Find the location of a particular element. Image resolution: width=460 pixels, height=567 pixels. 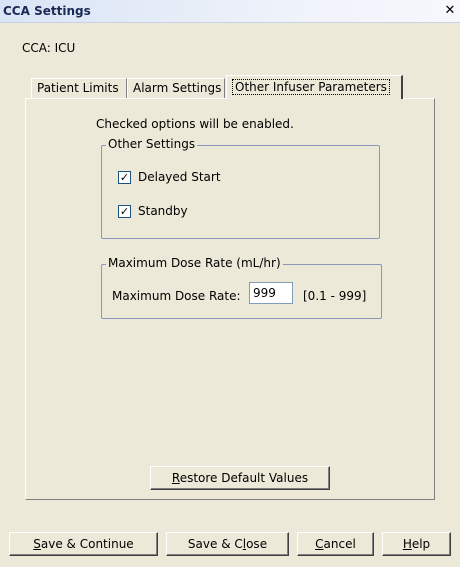

dose-rate-range: [0.1 - 999] is located at coordinates (335, 296).